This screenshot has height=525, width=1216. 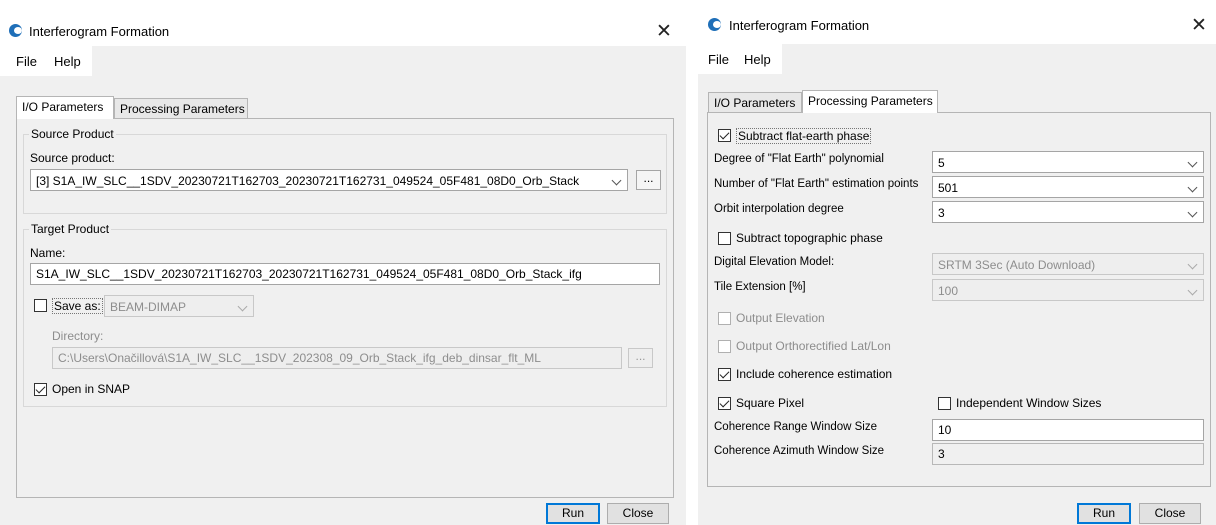 I want to click on right-window-title: Interferogram Formation, so click(x=799, y=25).